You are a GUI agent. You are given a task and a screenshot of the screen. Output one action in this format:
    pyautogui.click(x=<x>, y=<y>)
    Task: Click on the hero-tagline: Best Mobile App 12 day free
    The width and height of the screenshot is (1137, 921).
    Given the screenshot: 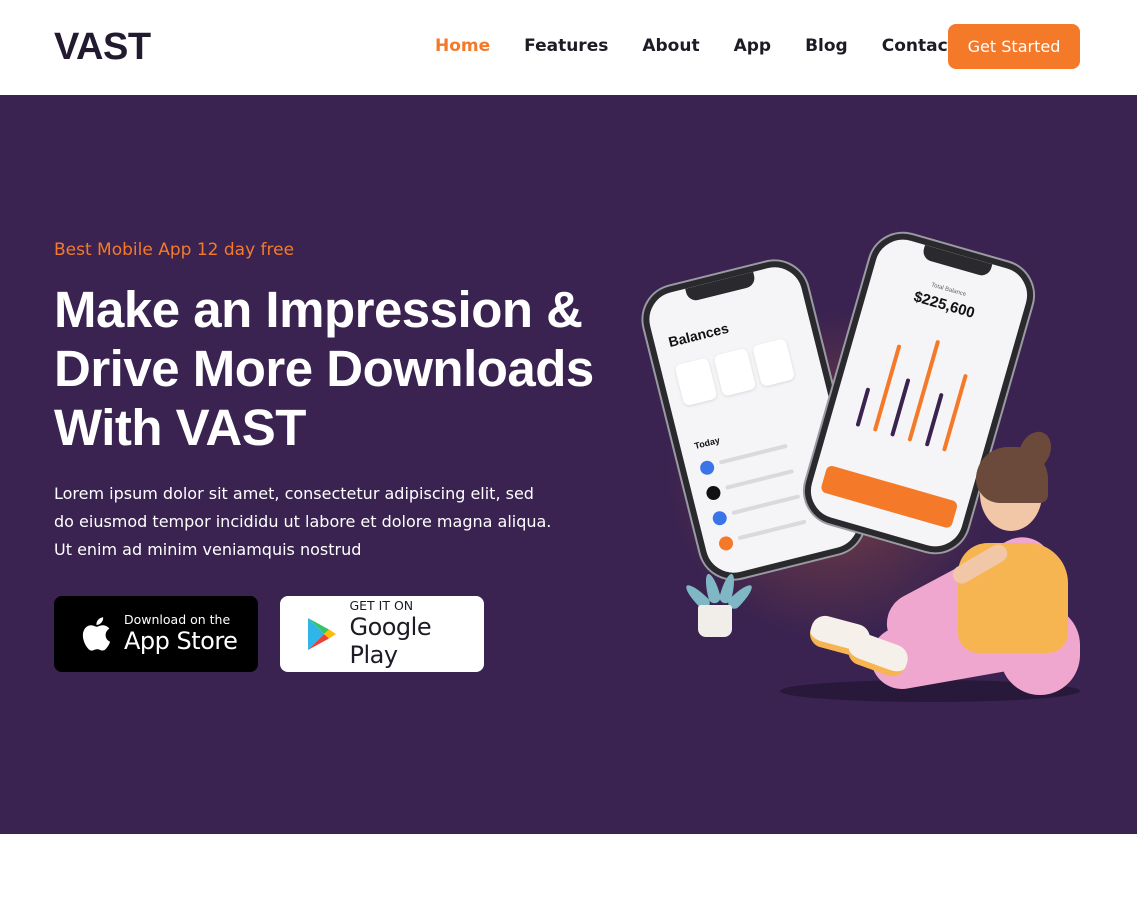 What is the action you would take?
    pyautogui.click(x=174, y=250)
    